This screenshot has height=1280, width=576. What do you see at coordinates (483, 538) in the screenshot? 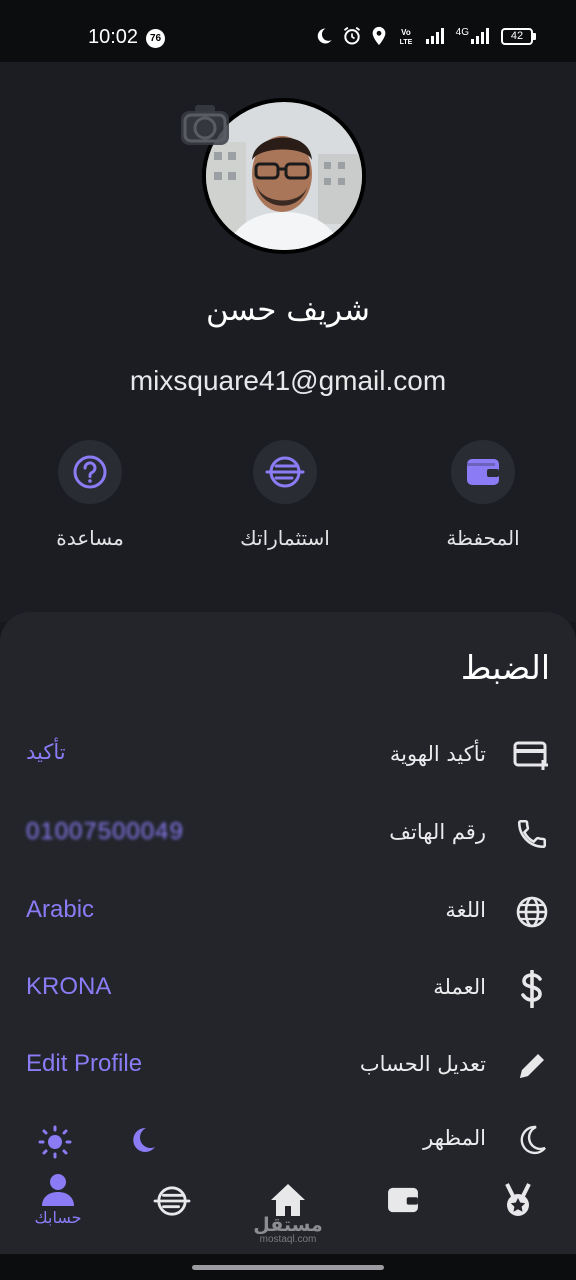
I see `wallet-label: المحفظة` at bounding box center [483, 538].